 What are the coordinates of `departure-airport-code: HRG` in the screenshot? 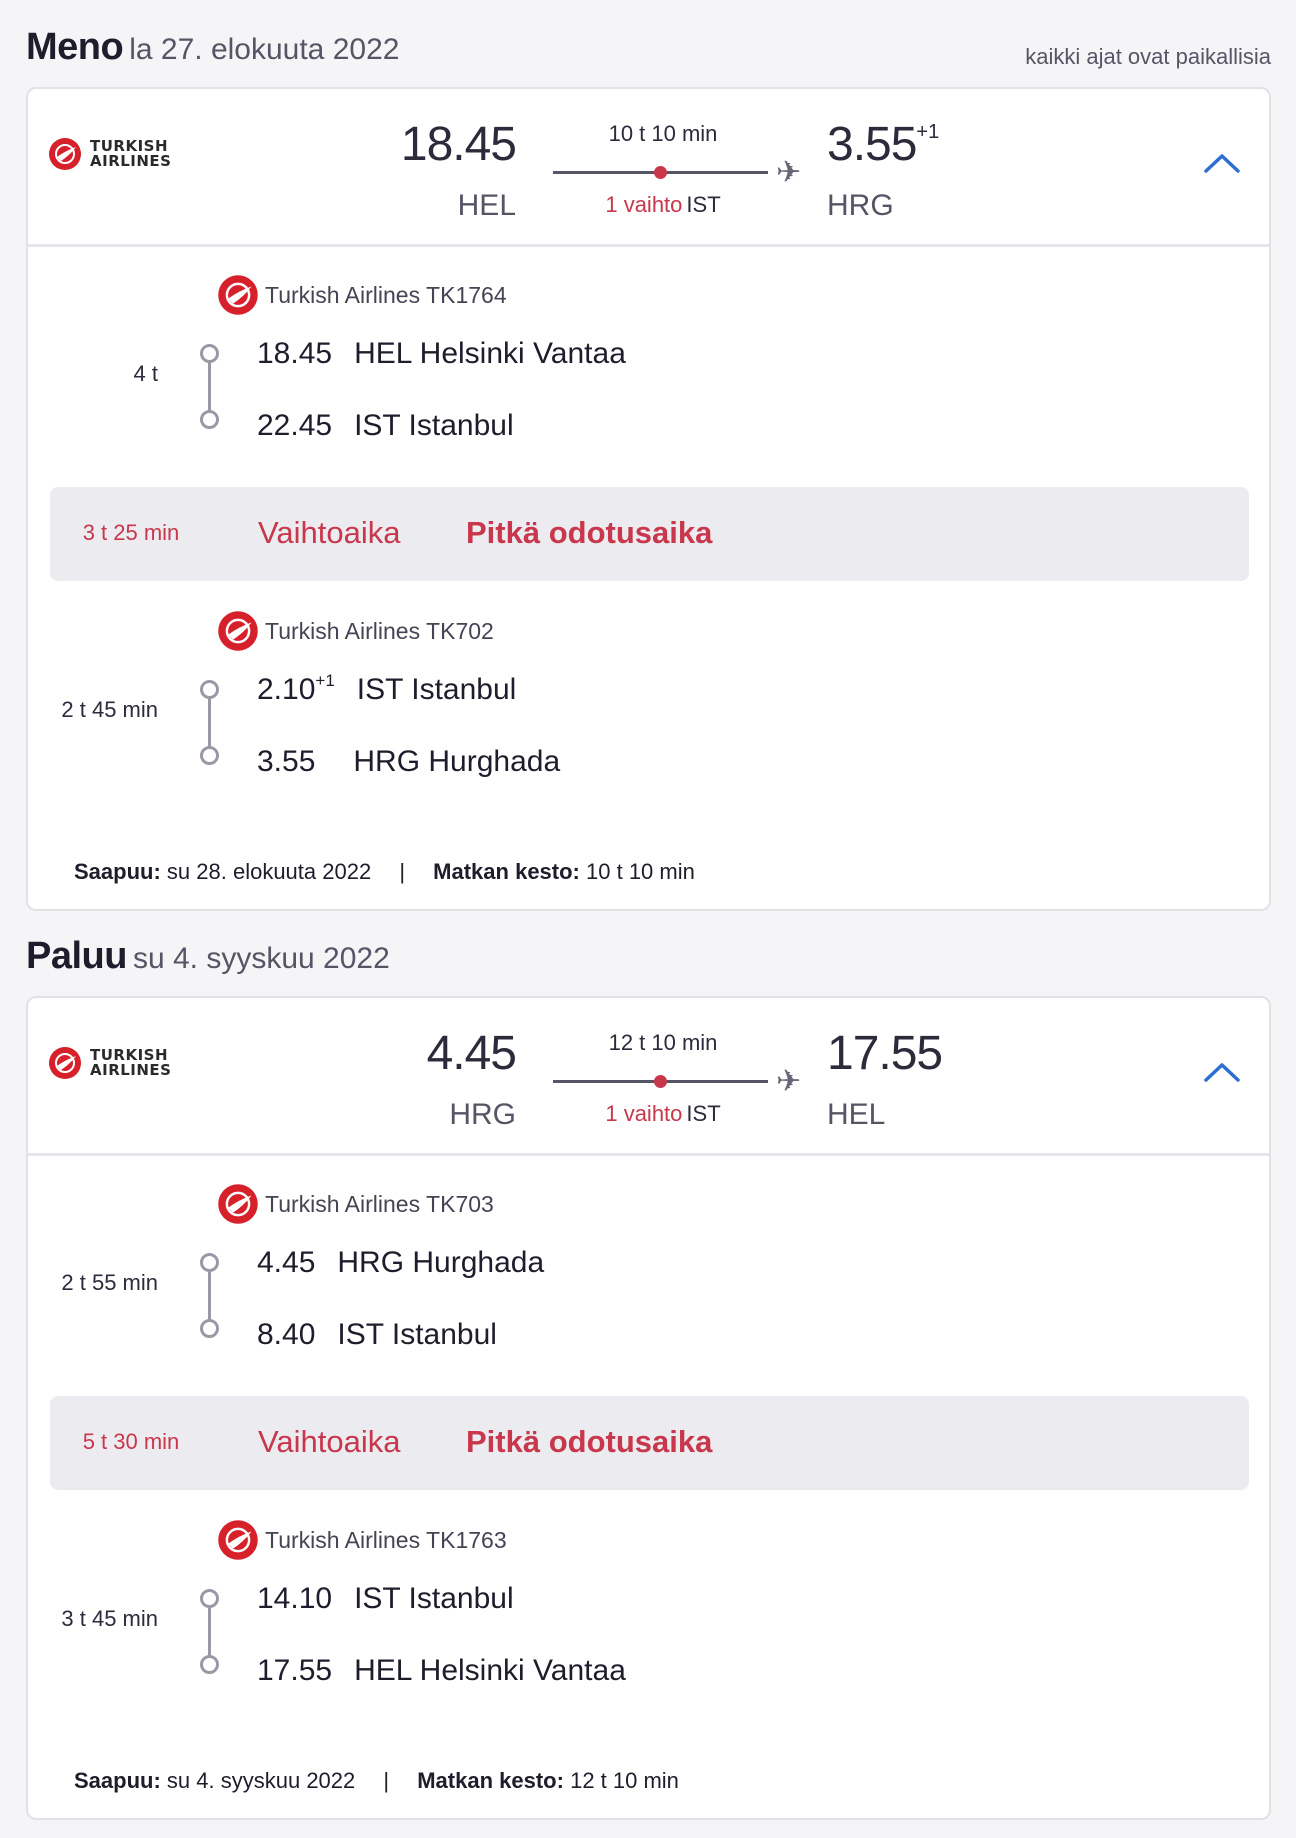 It's located at (482, 1114).